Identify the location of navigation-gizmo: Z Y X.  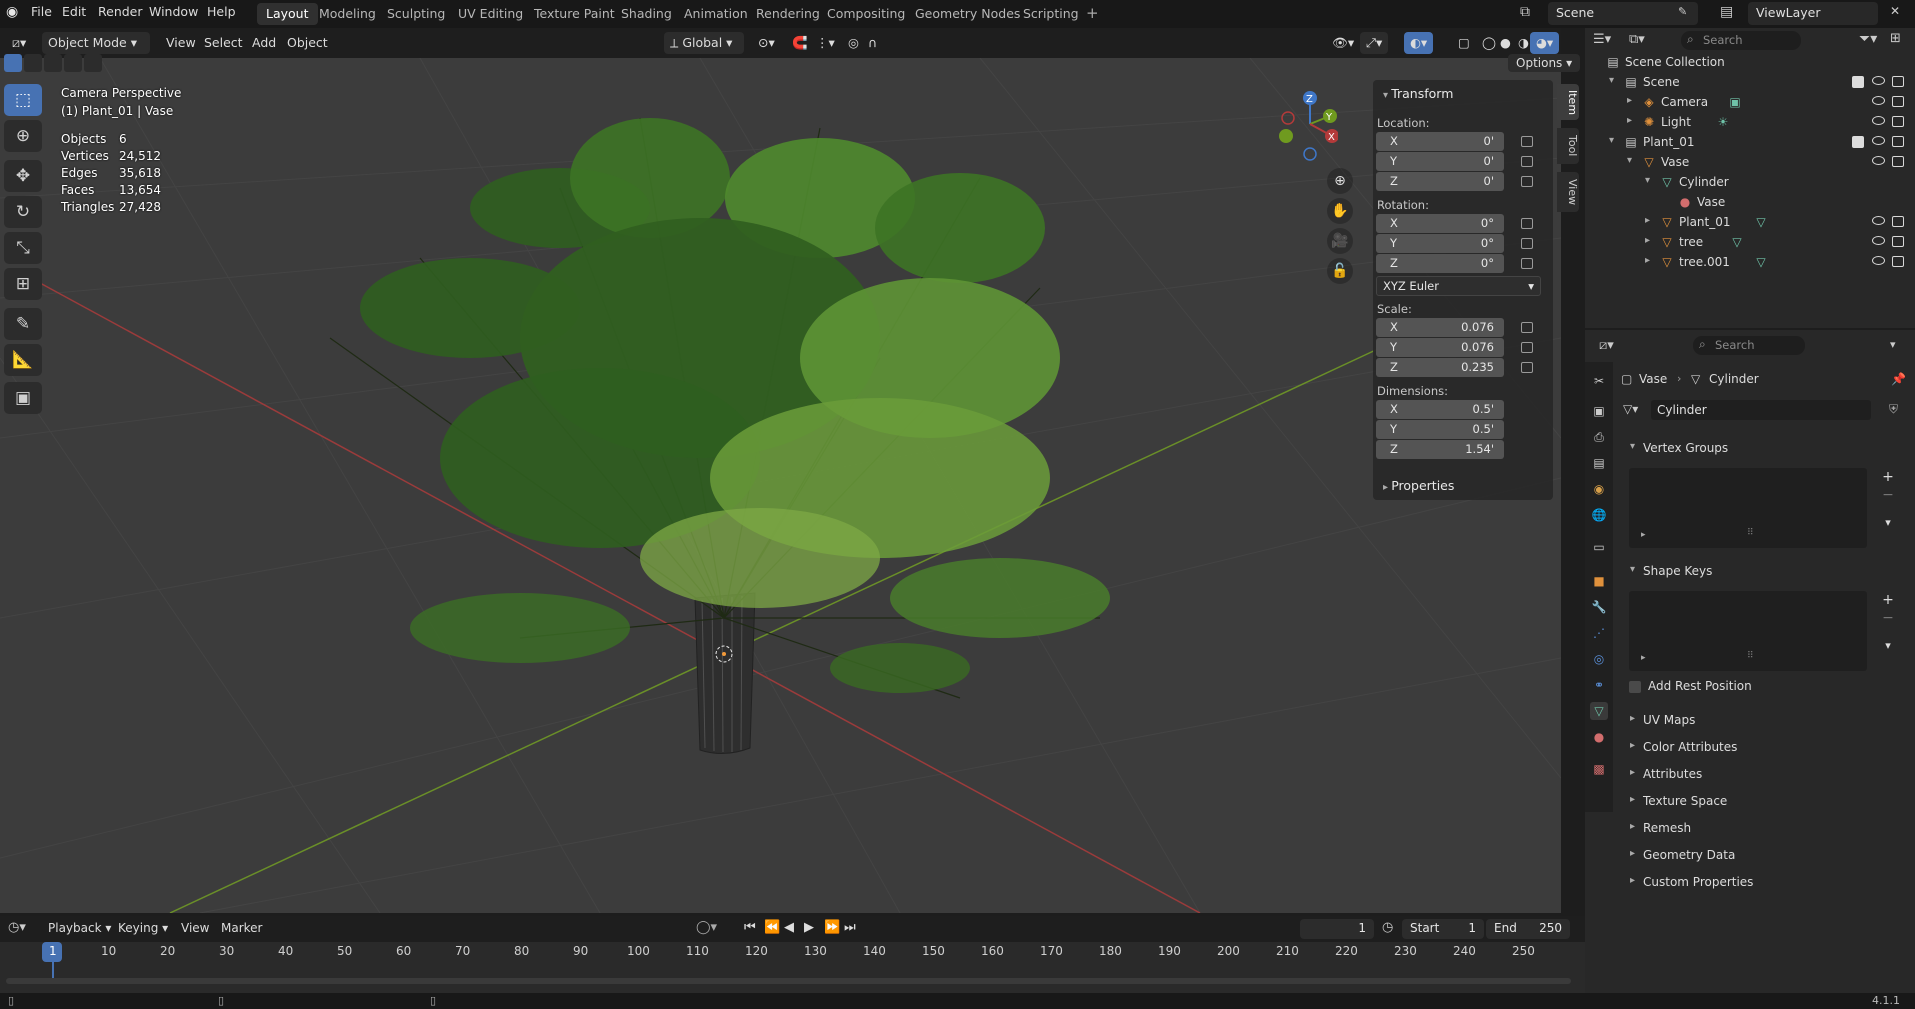
(1304, 128).